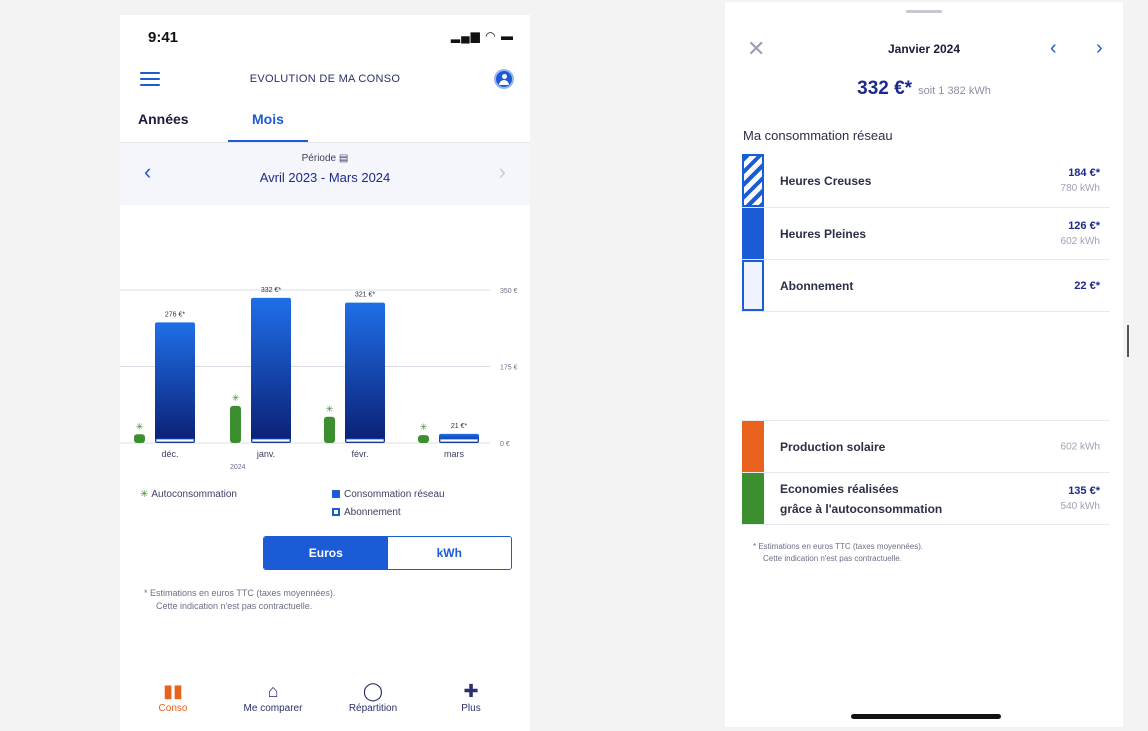  Describe the element at coordinates (509, 368) in the screenshot. I see `y-tick-label: 175 €` at that location.